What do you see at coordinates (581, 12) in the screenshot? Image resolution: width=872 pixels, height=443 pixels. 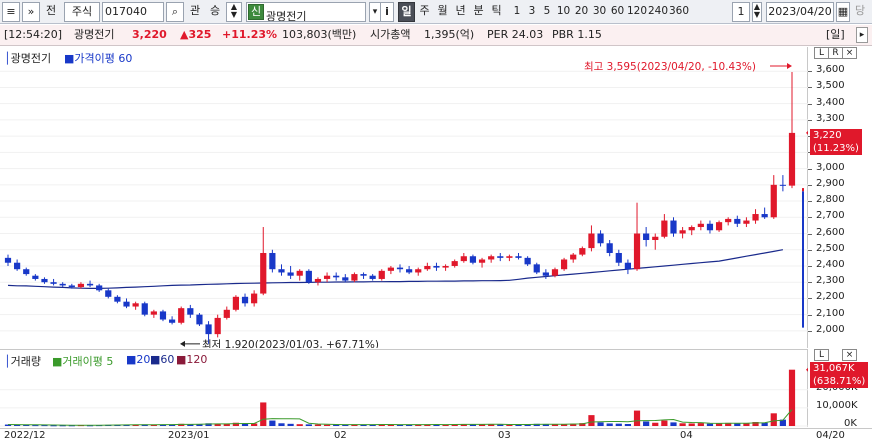 I see `interval-button-20: 20` at bounding box center [581, 12].